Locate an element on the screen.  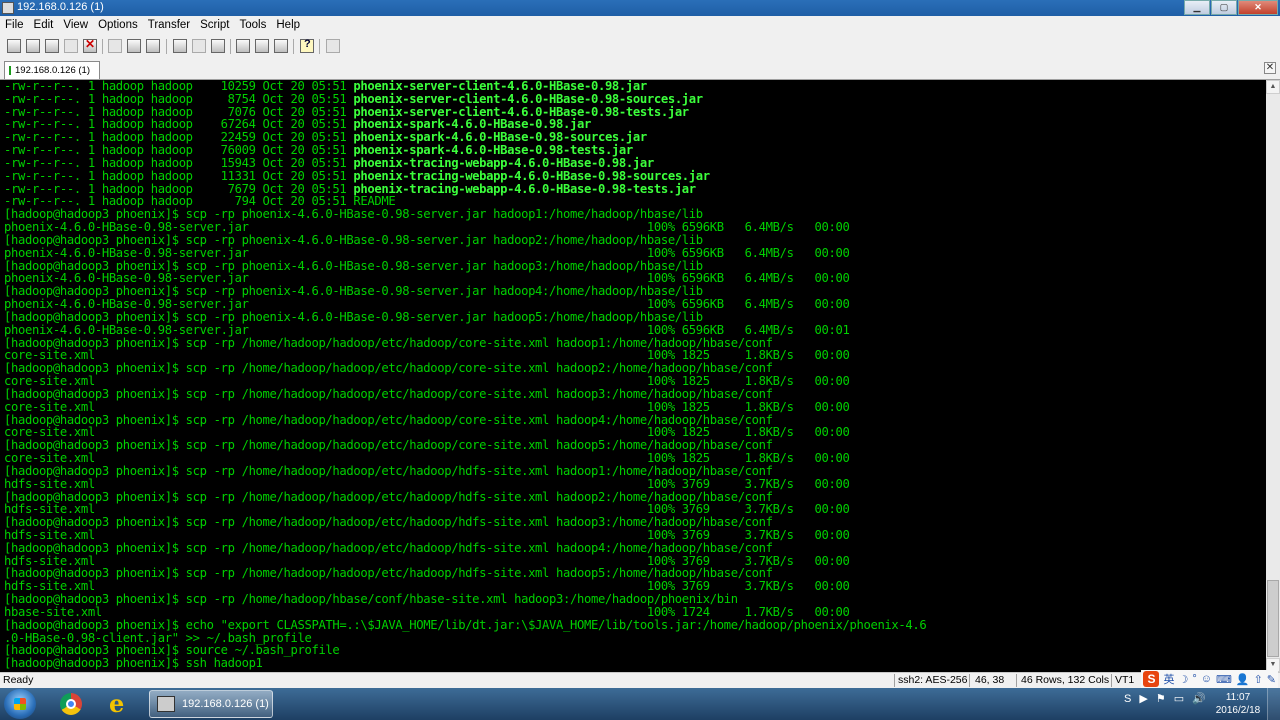
status-cipher: ssh2: AES-256 is located at coordinates (933, 680).